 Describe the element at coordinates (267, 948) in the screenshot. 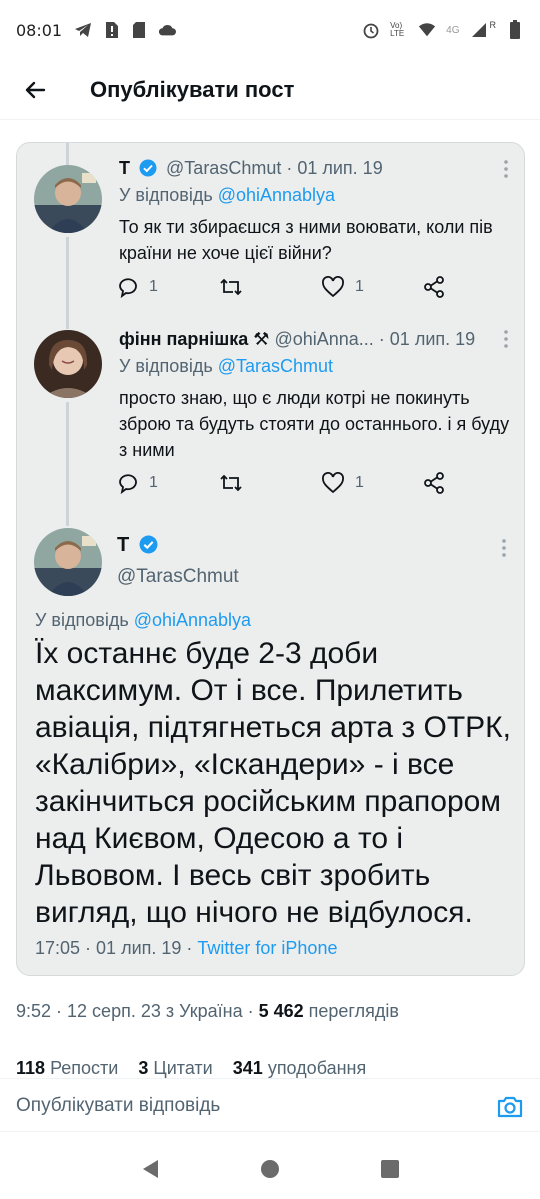

I see `source-link: Twitter for iPhone` at that location.